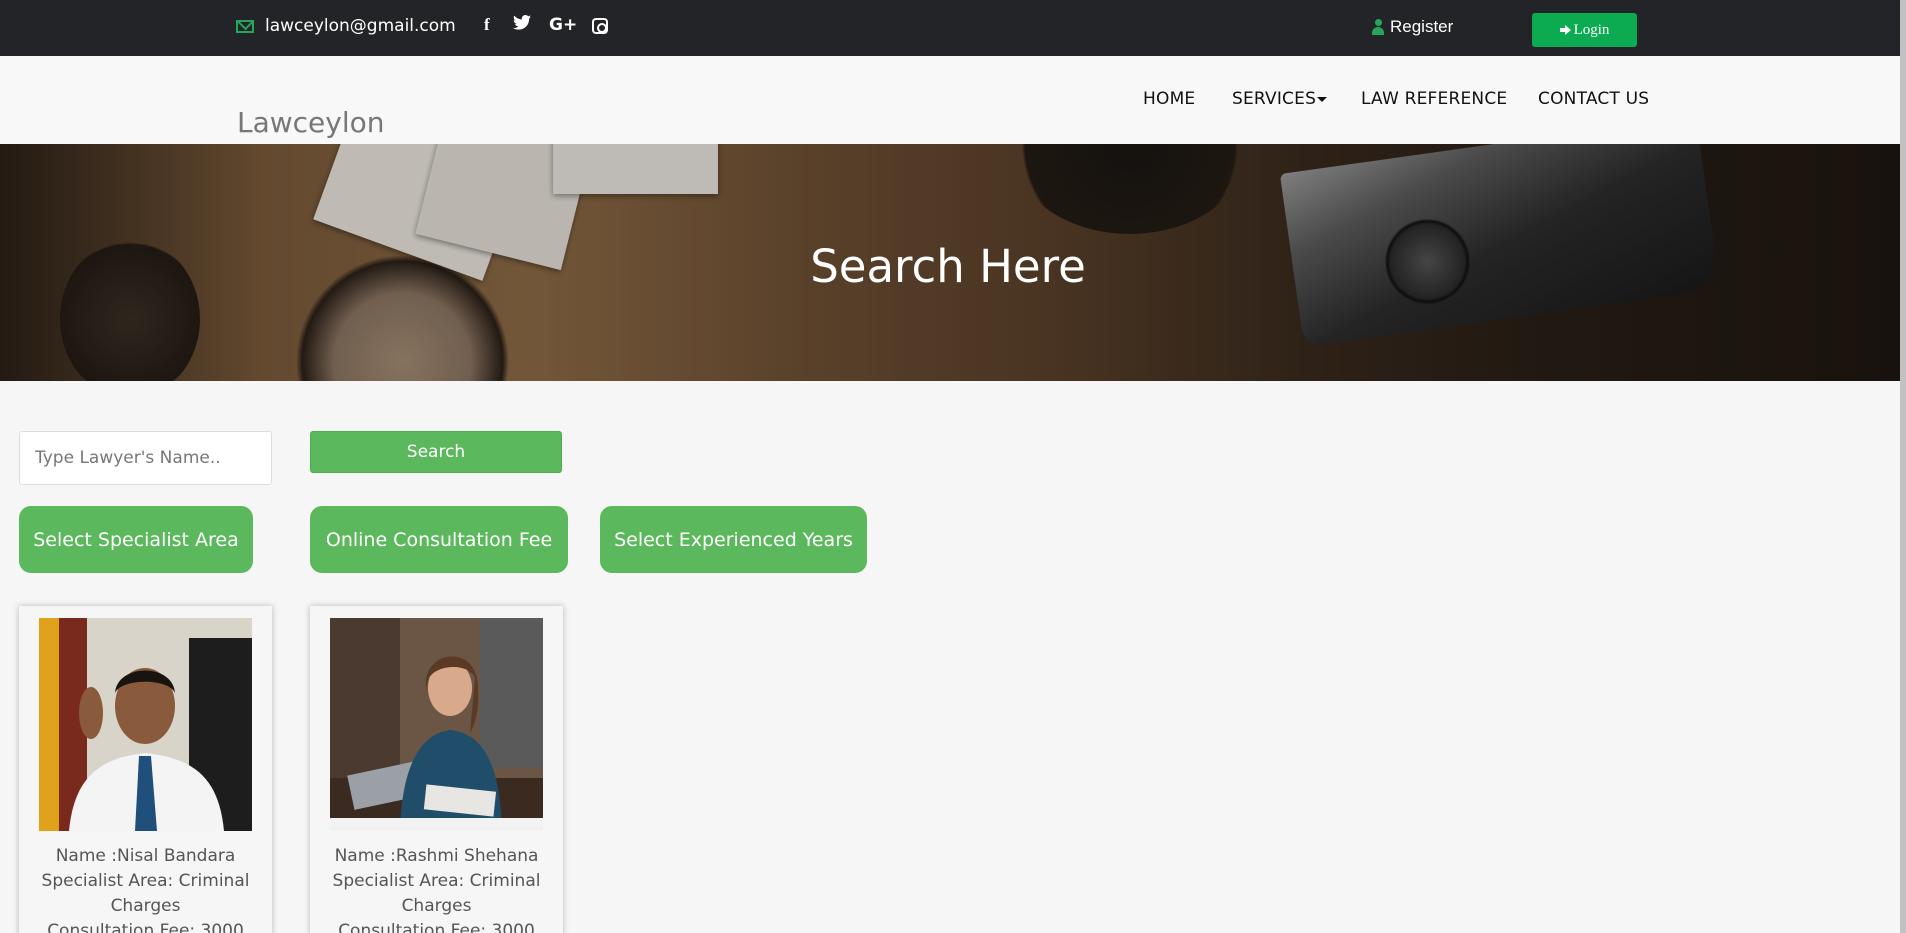  What do you see at coordinates (436, 856) in the screenshot?
I see `lawyer-name: Name :Rashmi Shehana` at bounding box center [436, 856].